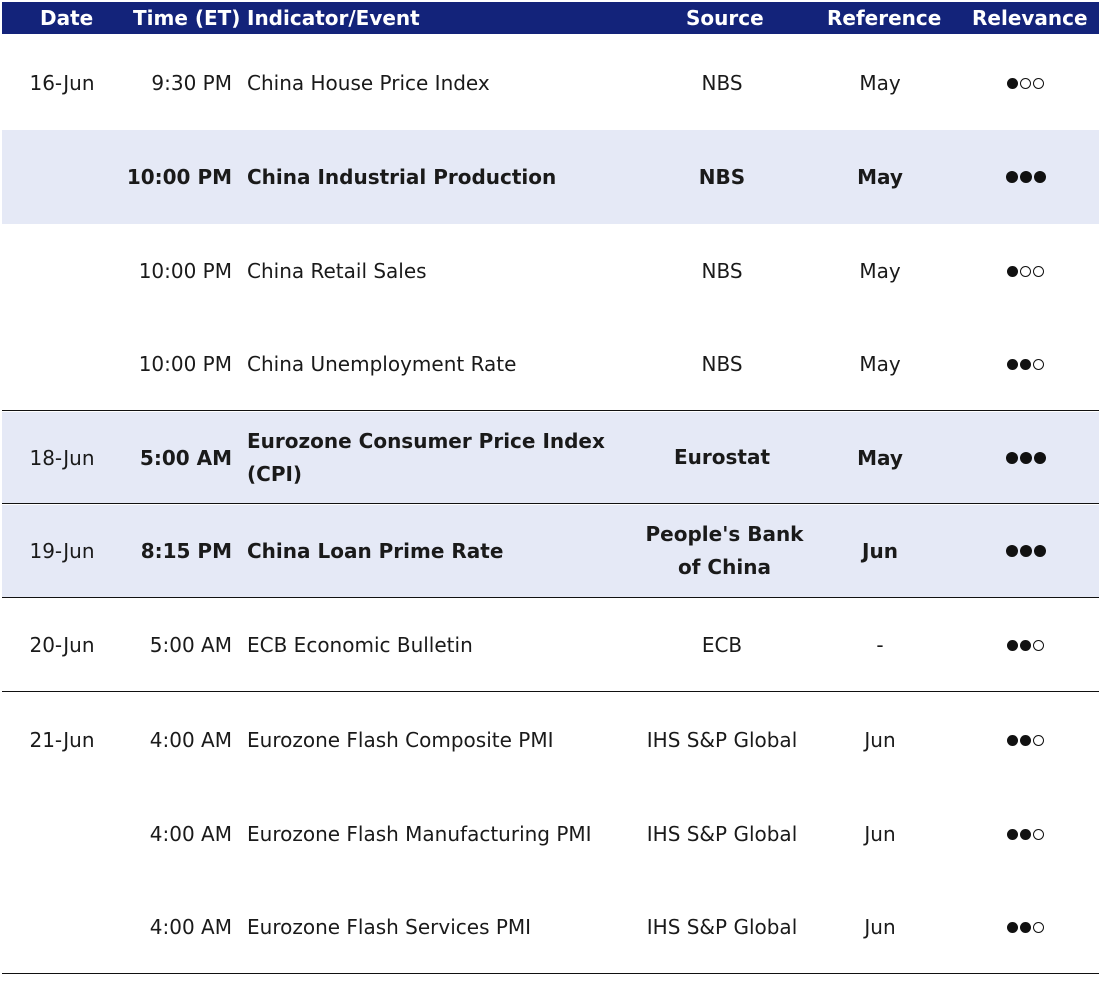  I want to click on row-source: Eurostat, so click(722, 457).